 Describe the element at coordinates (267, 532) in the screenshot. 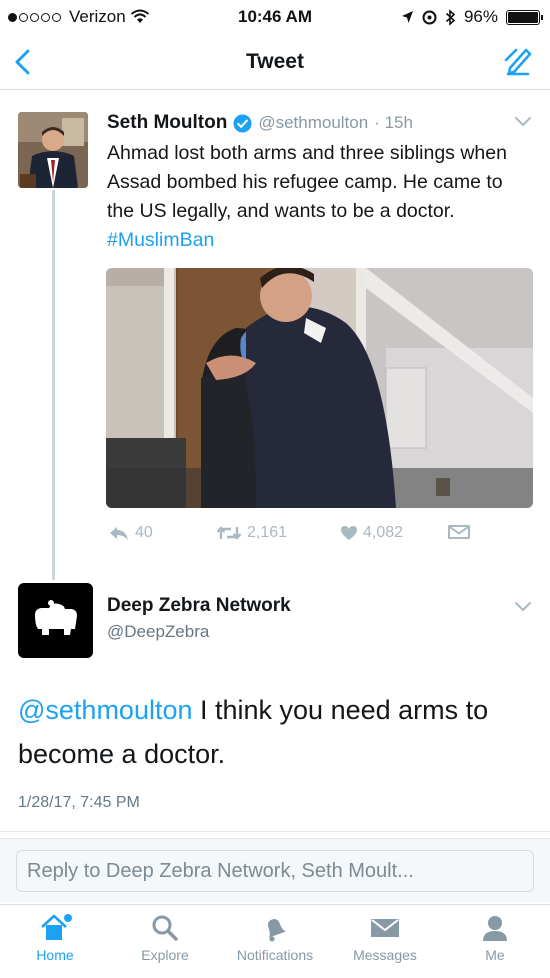

I see `retweet-count: 2,161` at that location.